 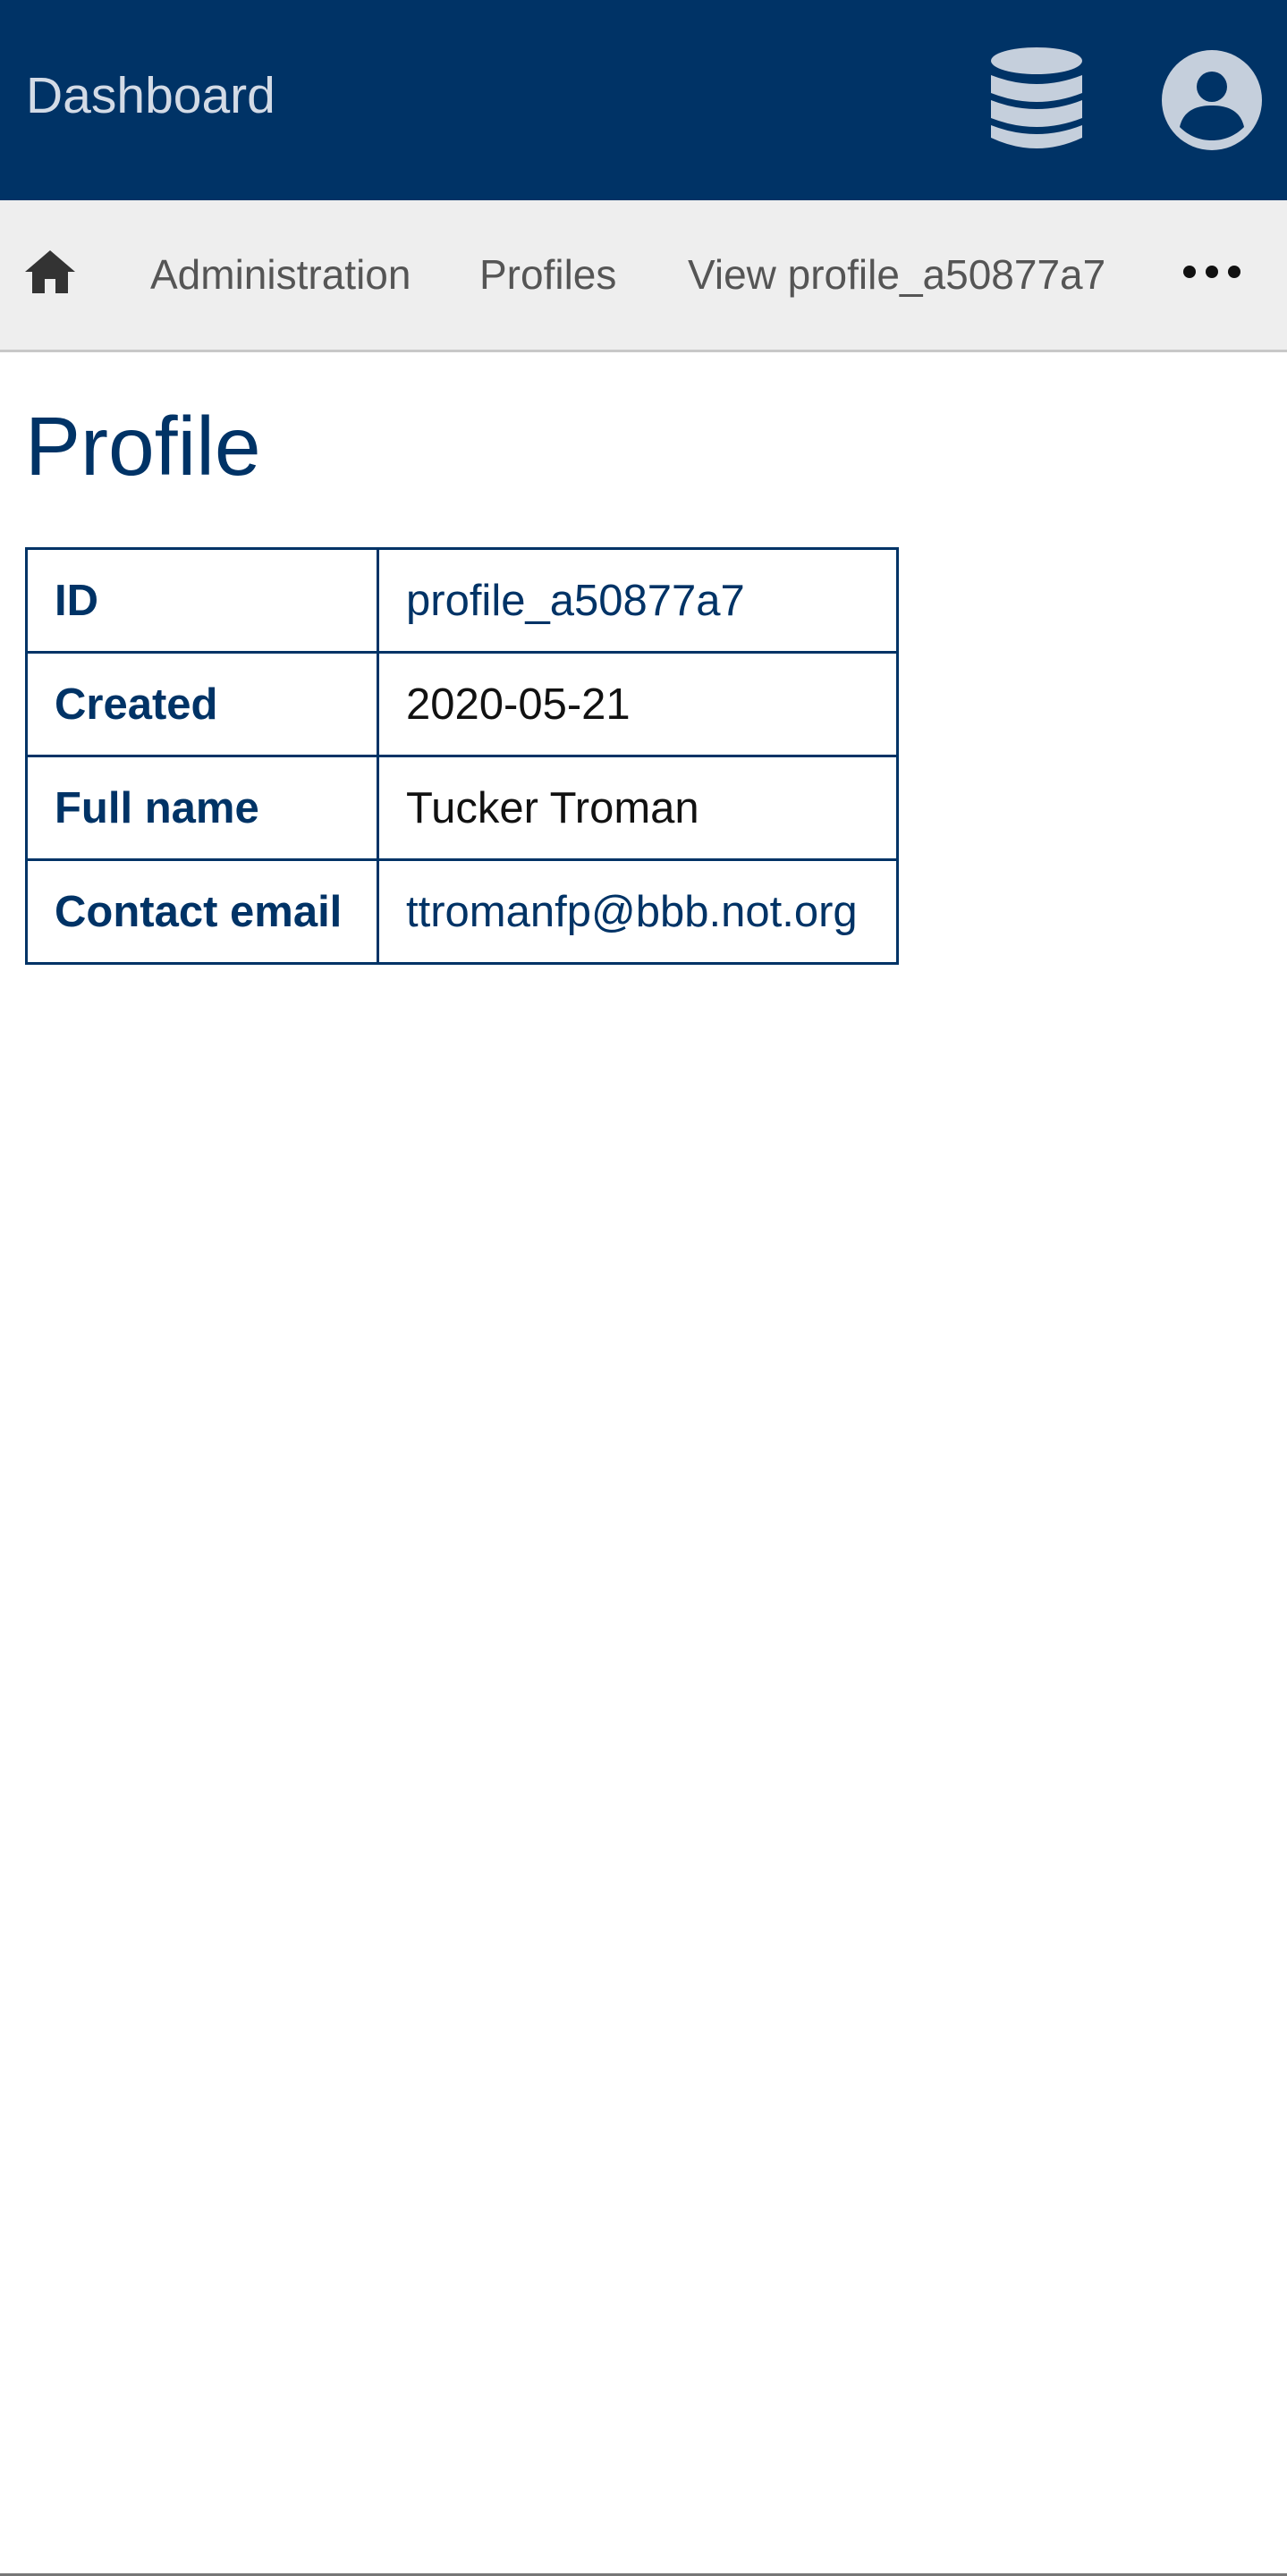 What do you see at coordinates (547, 274) in the screenshot?
I see `breadcrumb-profiles: Profiles` at bounding box center [547, 274].